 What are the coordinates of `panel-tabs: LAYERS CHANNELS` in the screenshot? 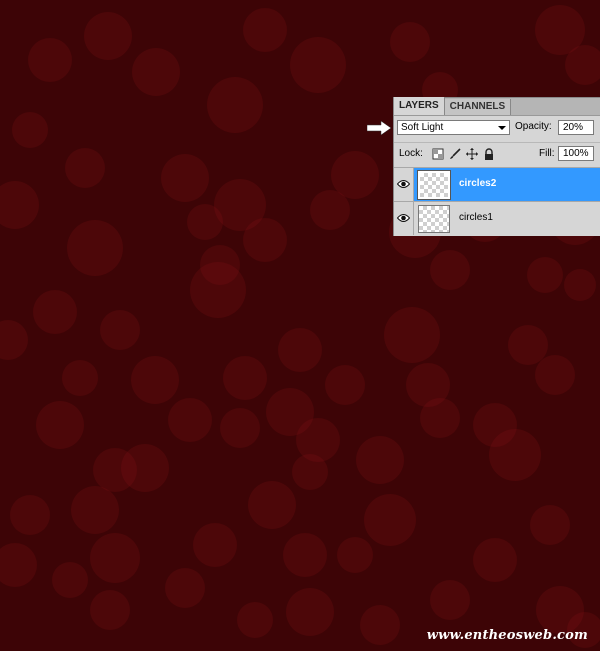 It's located at (497, 106).